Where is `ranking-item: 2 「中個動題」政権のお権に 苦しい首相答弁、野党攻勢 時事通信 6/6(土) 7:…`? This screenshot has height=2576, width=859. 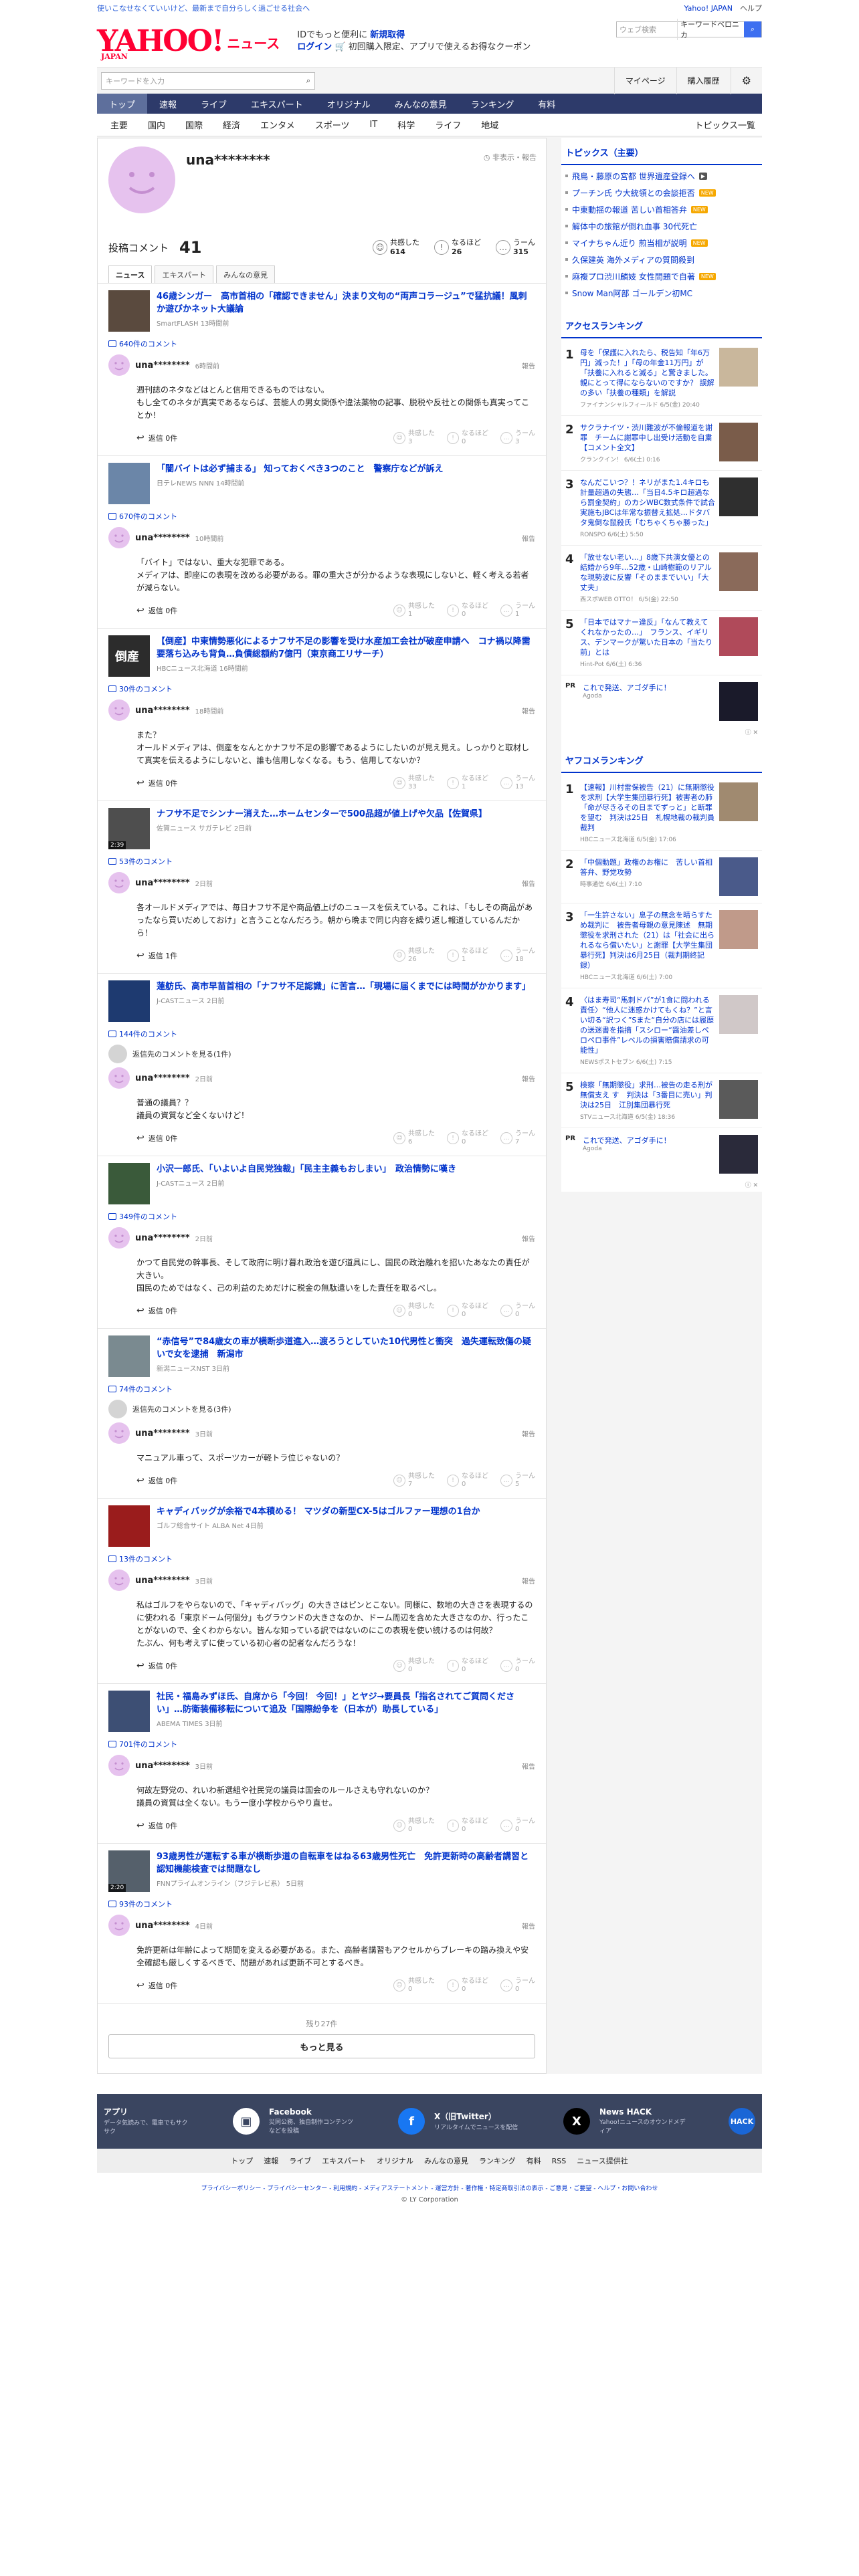 ranking-item: 2 「中個動題」政権のお権に 苦しい首相答弁、野党攻勢 時事通信 6/6(土) 7:… is located at coordinates (661, 877).